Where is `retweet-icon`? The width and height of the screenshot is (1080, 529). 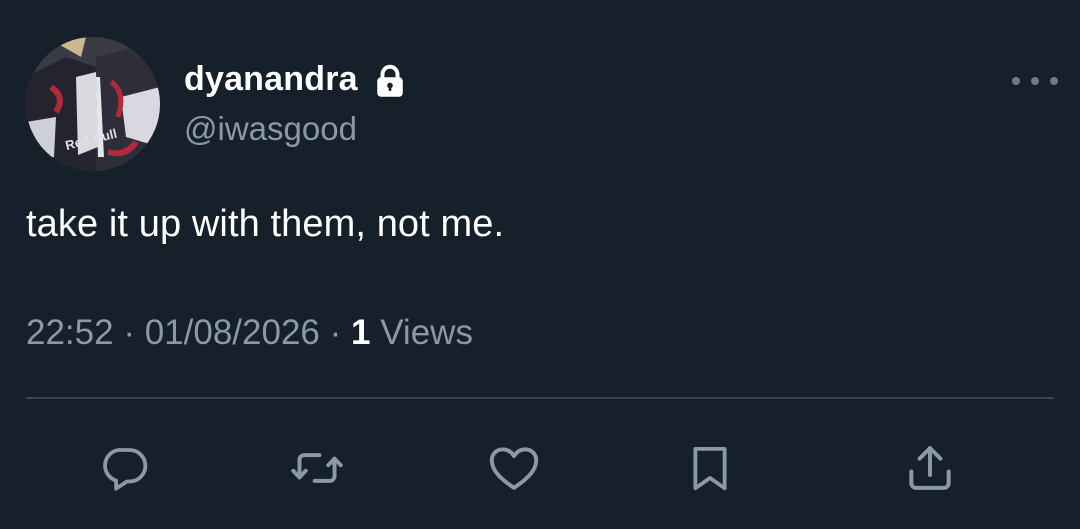 retweet-icon is located at coordinates (317, 468).